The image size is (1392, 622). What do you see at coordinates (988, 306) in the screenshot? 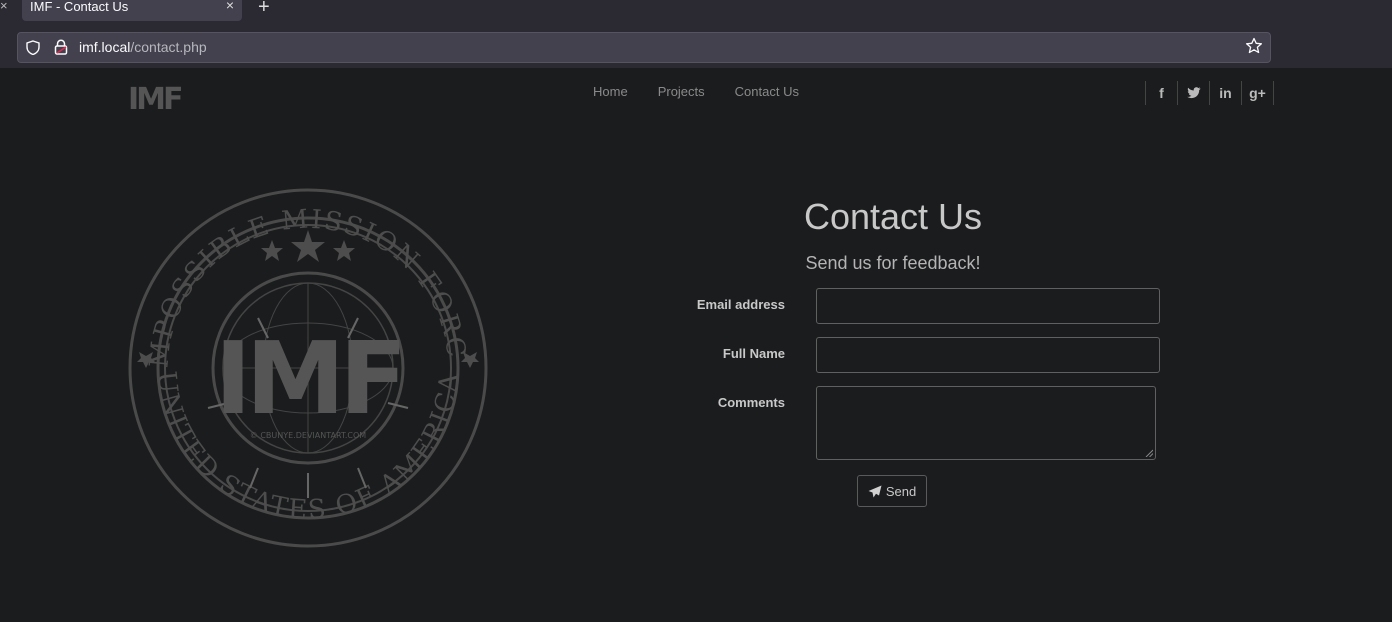
I see `email-field` at bounding box center [988, 306].